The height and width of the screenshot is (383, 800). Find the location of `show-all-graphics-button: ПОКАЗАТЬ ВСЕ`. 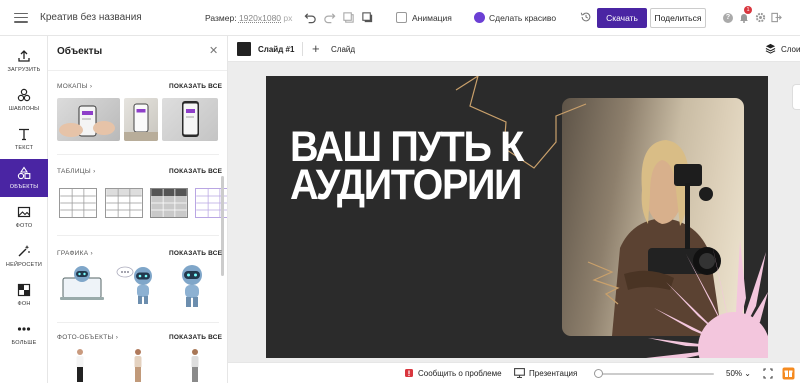

show-all-graphics-button: ПОКАЗАТЬ ВСЕ is located at coordinates (195, 253).